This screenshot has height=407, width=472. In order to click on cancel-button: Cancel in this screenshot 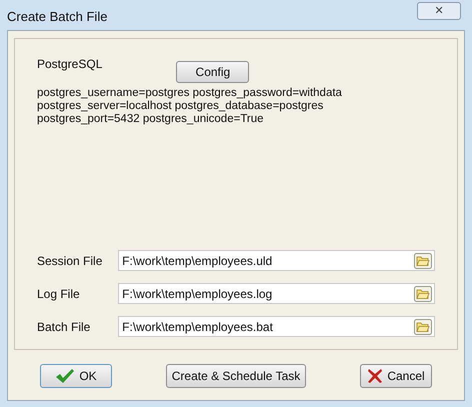, I will do `click(396, 376)`.